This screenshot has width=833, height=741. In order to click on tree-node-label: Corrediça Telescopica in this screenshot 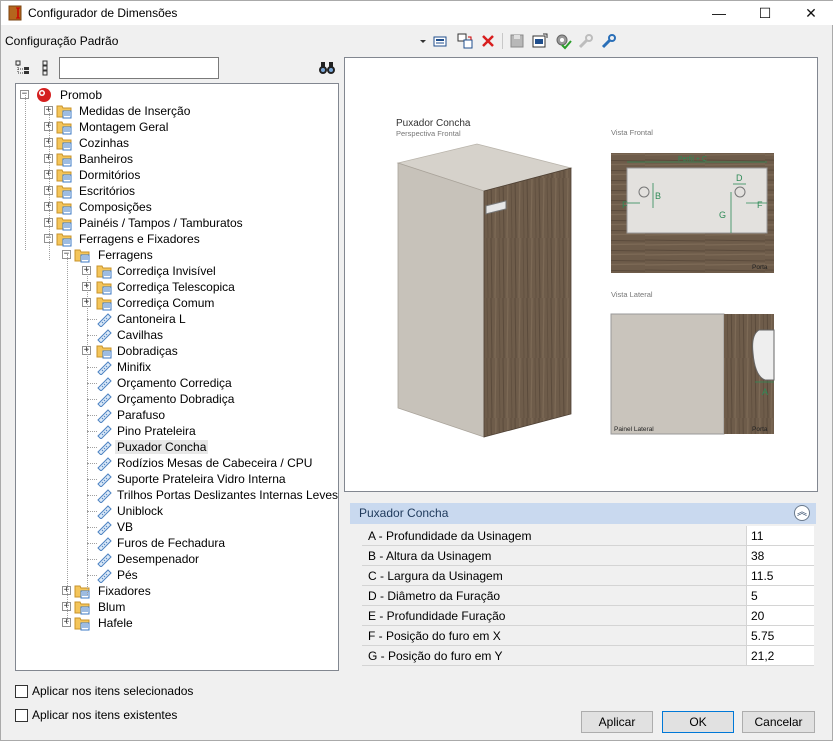, I will do `click(176, 287)`.